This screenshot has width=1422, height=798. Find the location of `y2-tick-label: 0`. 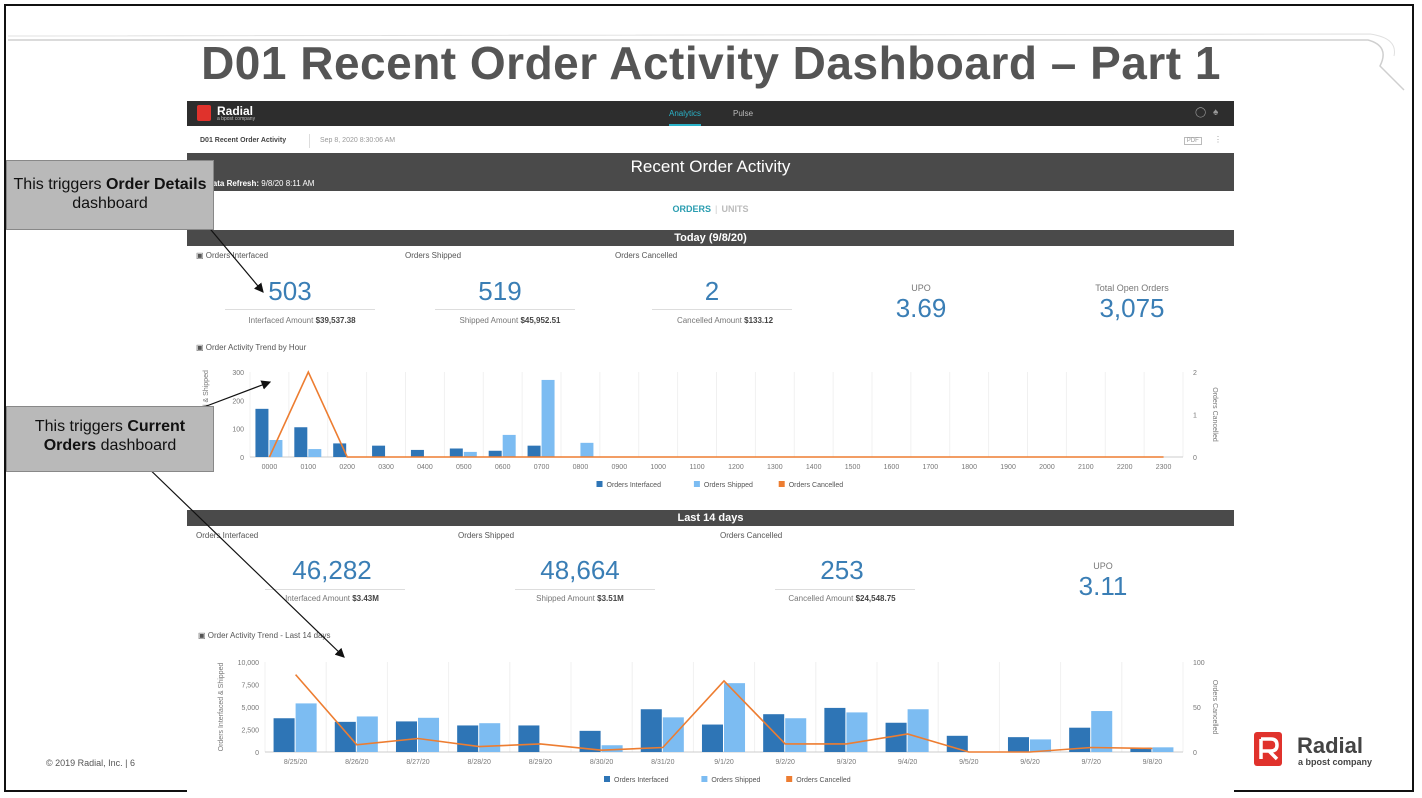

y2-tick-label: 0 is located at coordinates (1195, 458).